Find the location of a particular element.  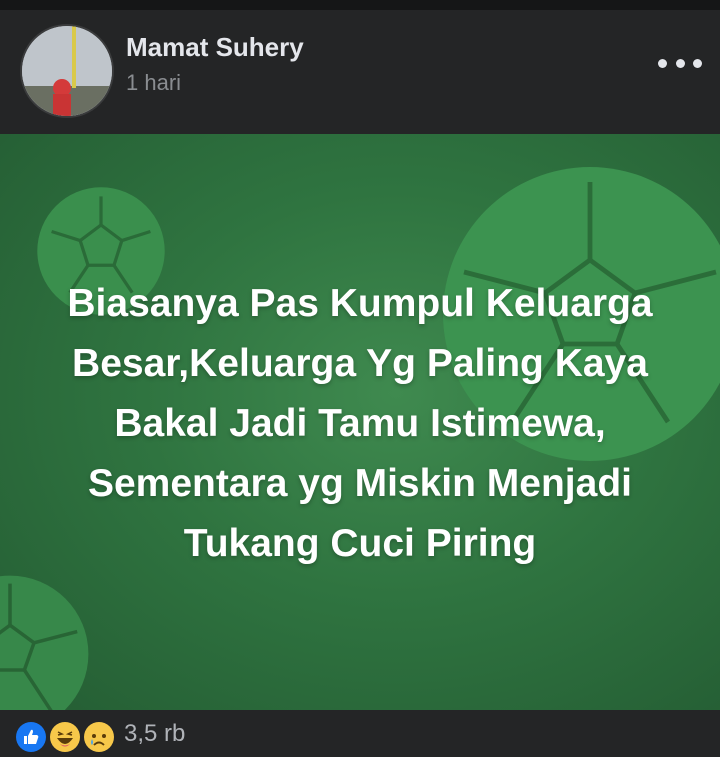

author-avatar is located at coordinates (67, 71).